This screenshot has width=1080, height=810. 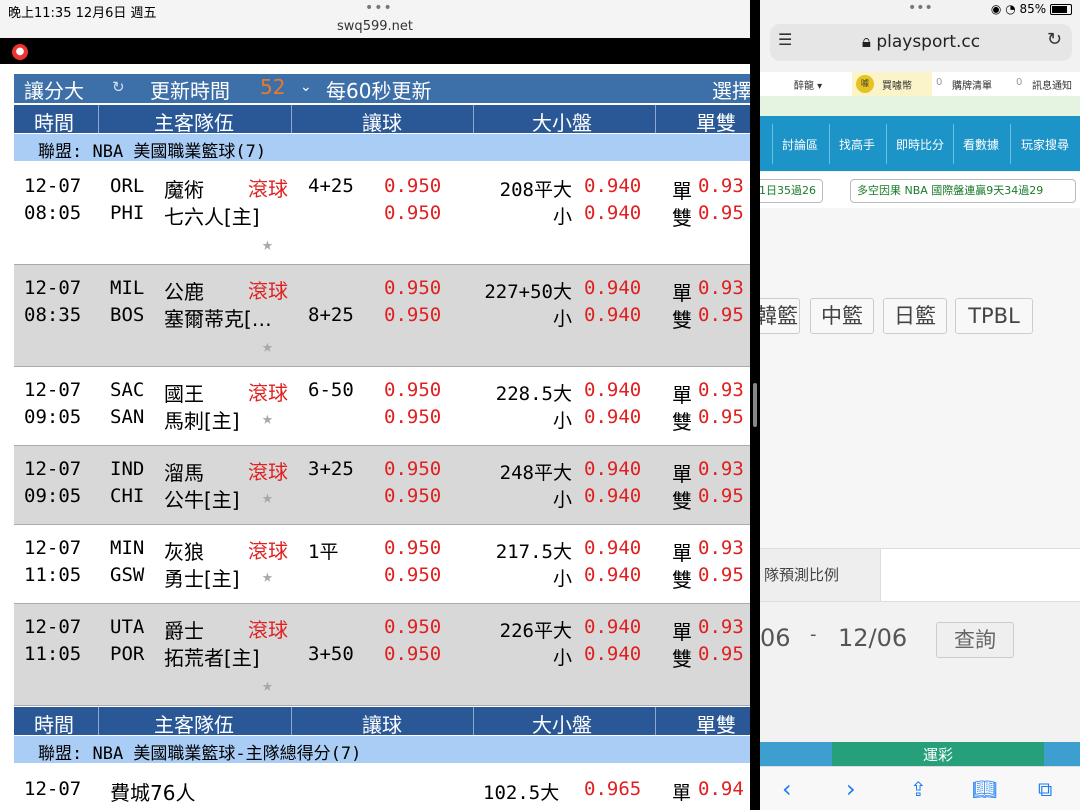 What do you see at coordinates (54, 725) in the screenshot?
I see `col-time: 時間` at bounding box center [54, 725].